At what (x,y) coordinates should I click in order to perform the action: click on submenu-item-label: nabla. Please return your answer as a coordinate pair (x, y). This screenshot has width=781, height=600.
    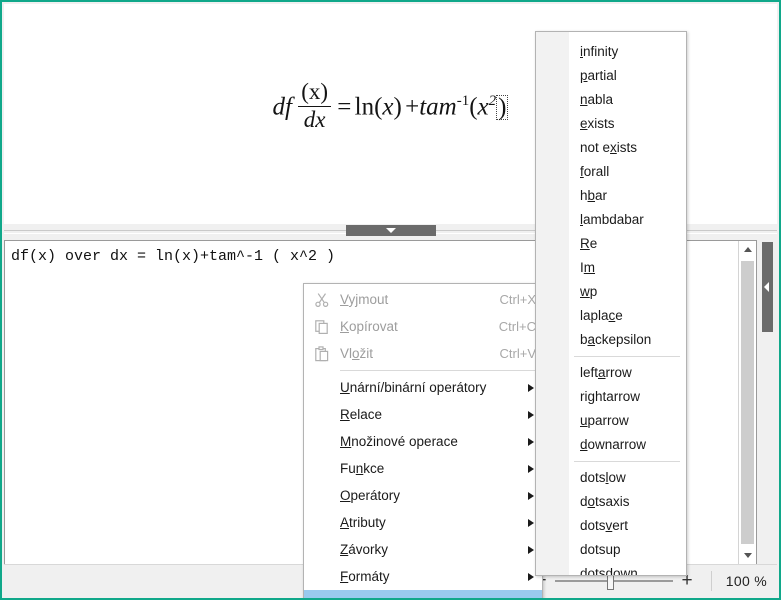
    Looking at the image, I should click on (597, 99).